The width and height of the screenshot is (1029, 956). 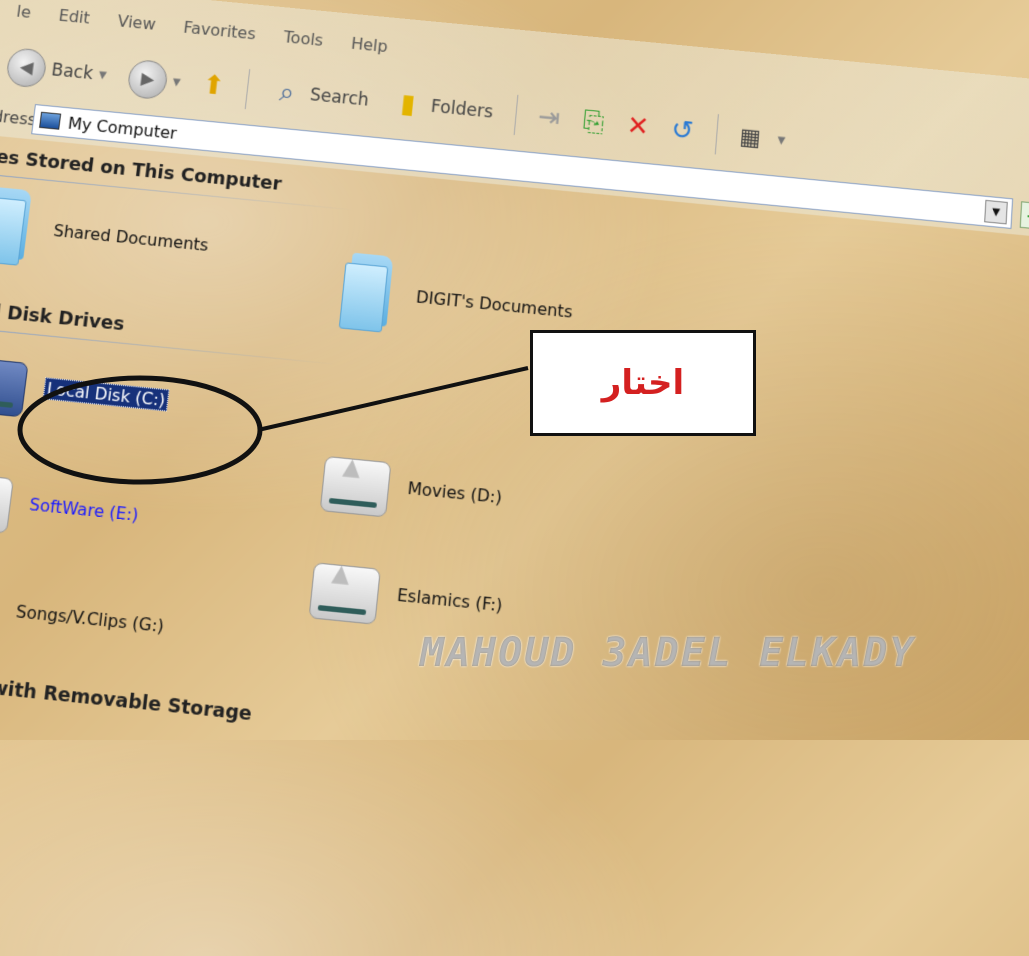 What do you see at coordinates (668, 653) in the screenshot?
I see `watermark: MAHOUD 3ADEL ELKADY` at bounding box center [668, 653].